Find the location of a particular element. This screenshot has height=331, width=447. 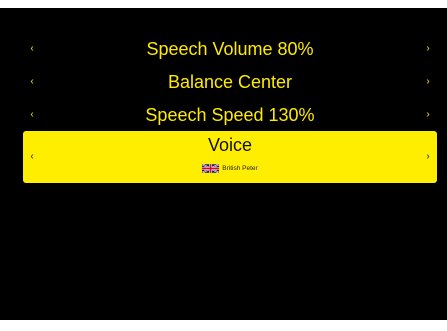

voice-value: British Peter is located at coordinates (230, 169).